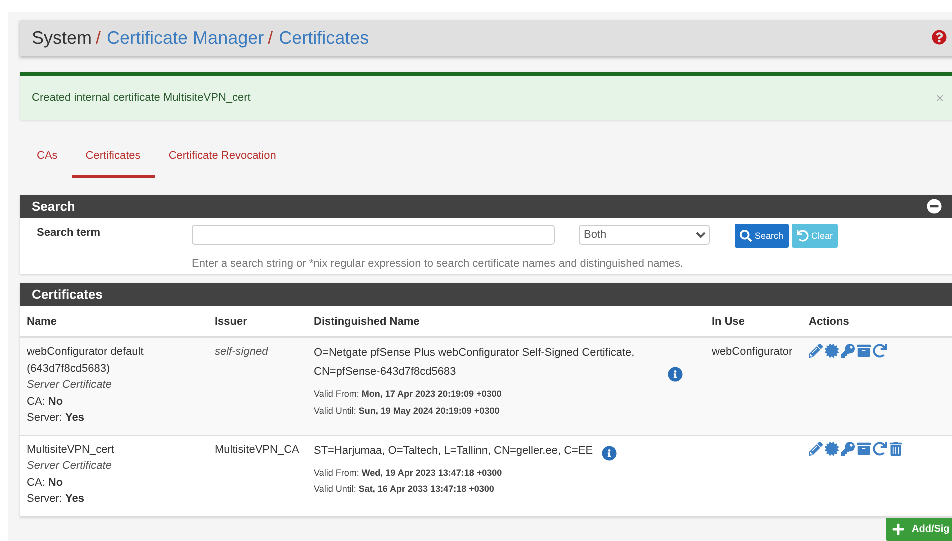  Describe the element at coordinates (896, 449) in the screenshot. I see `delete-icon` at that location.